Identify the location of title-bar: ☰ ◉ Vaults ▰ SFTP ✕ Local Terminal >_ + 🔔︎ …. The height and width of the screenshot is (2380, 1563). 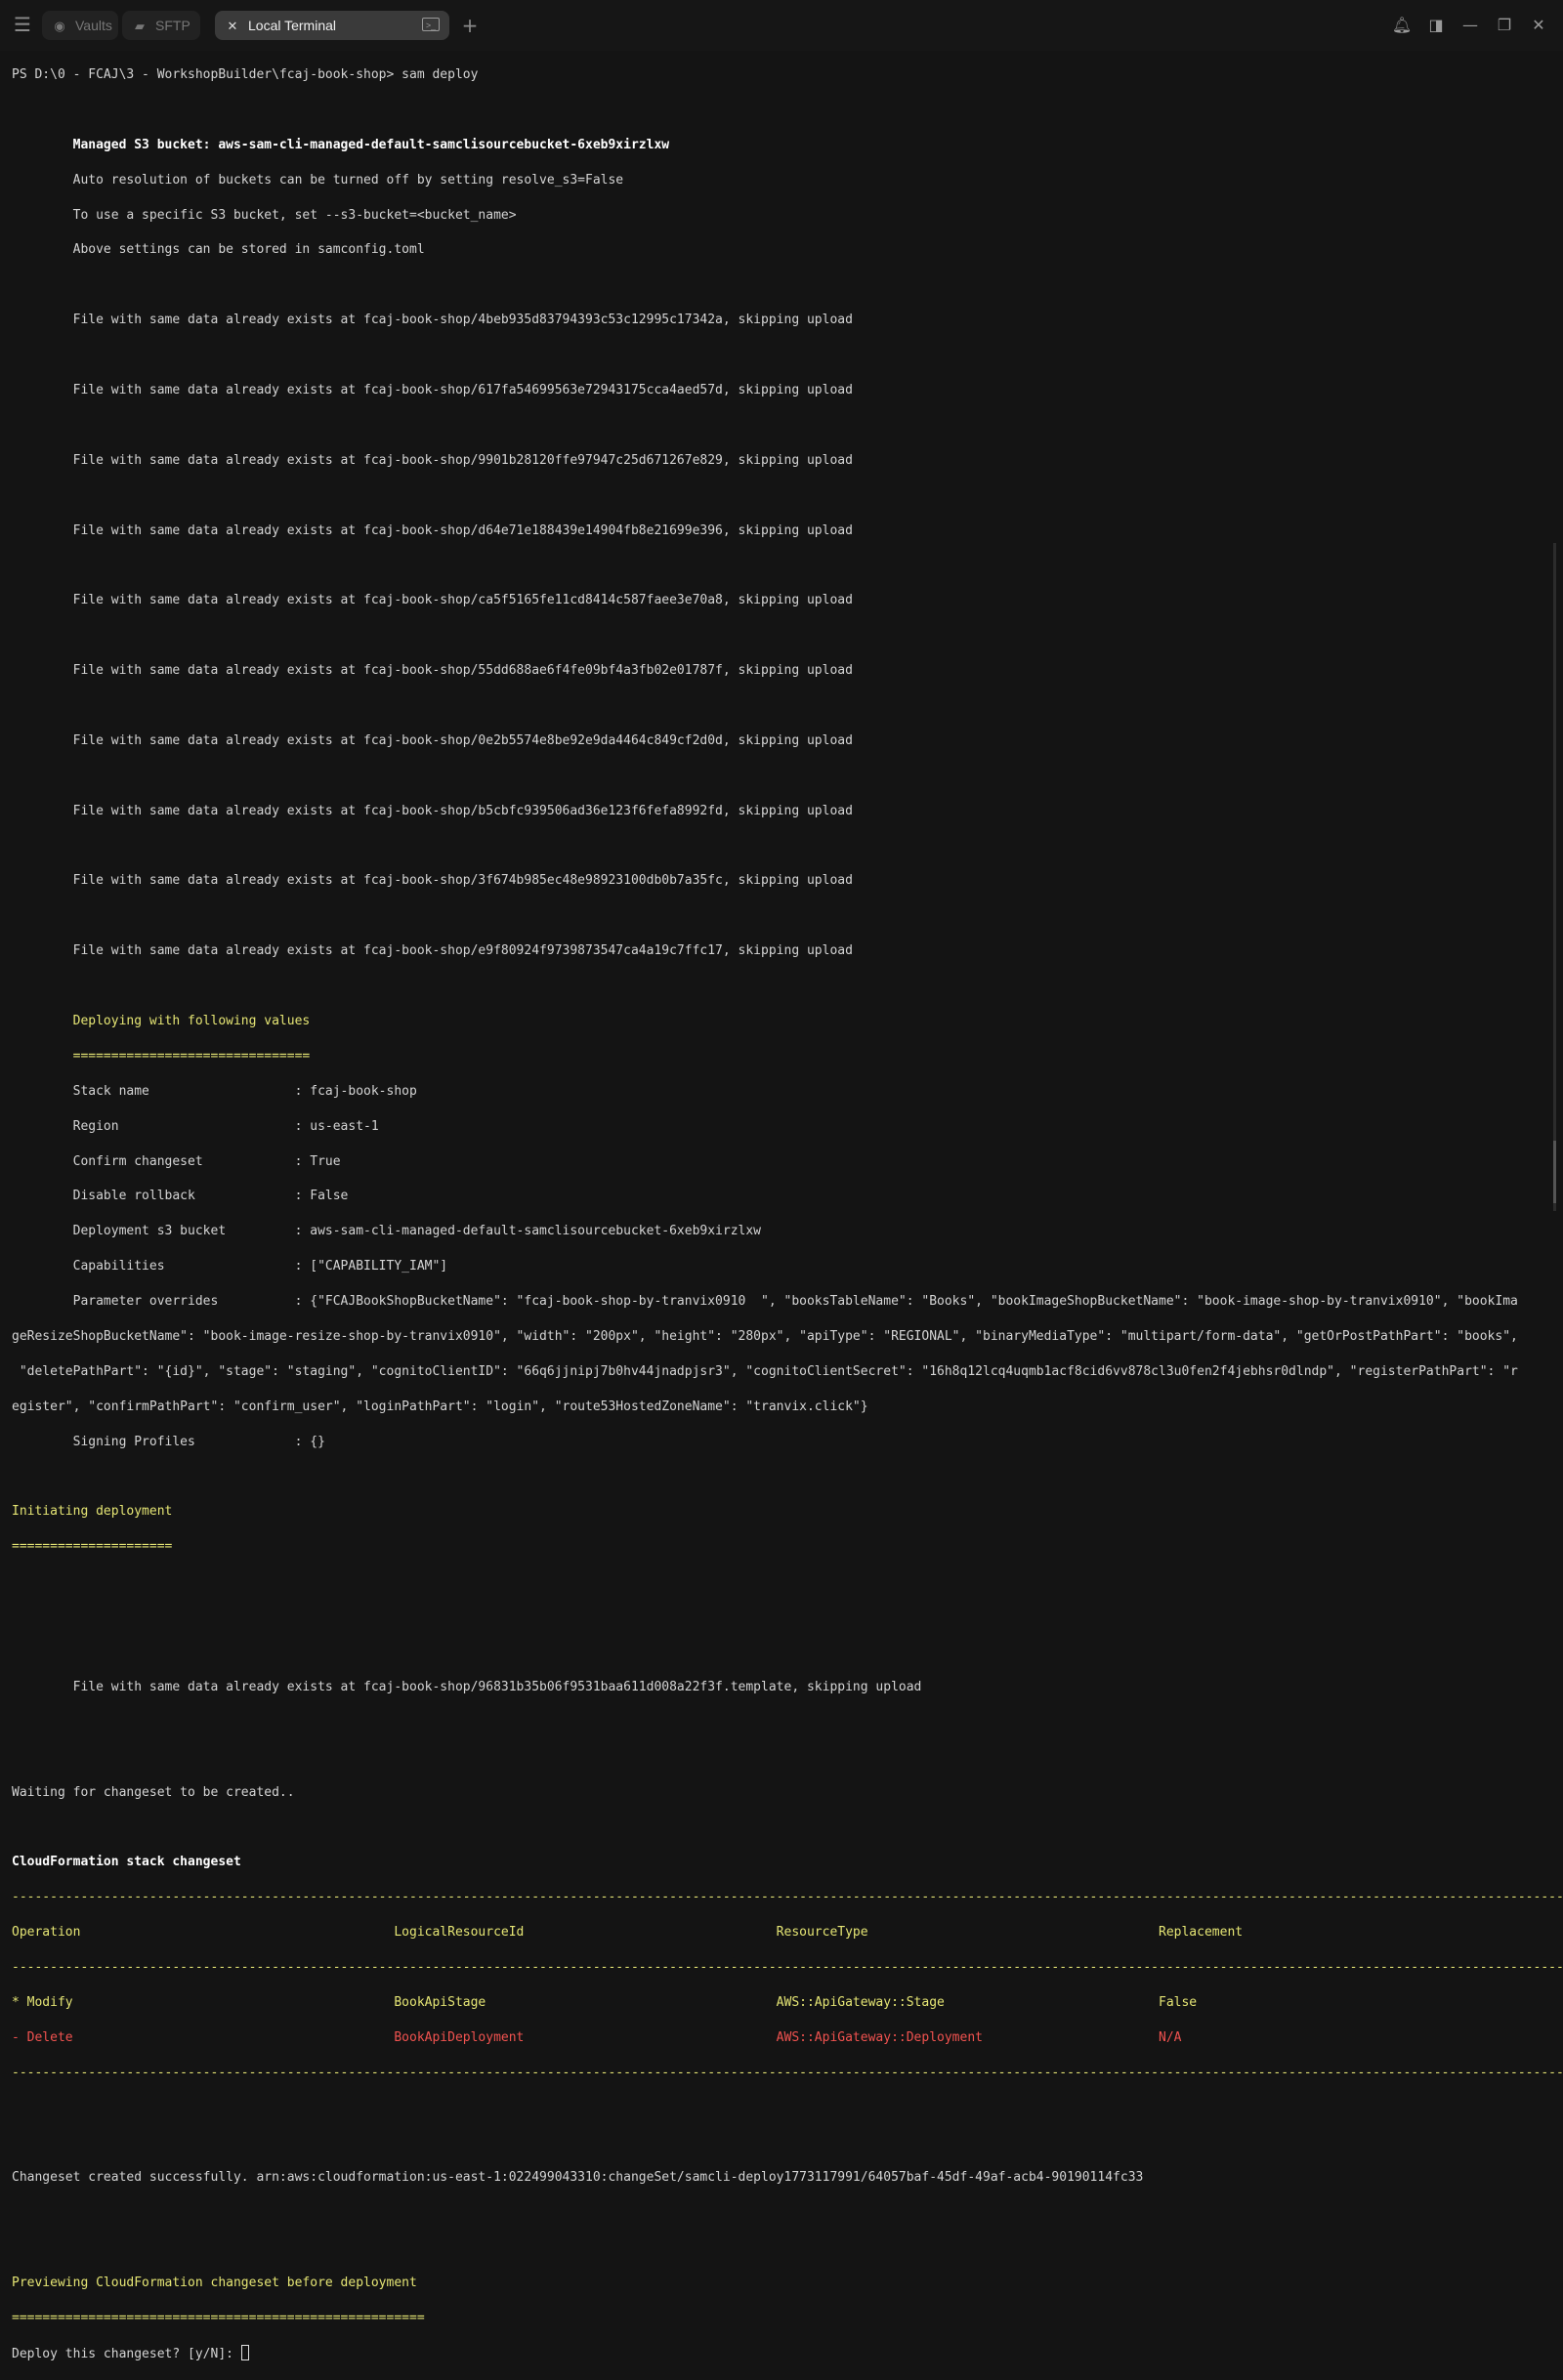
(781, 25).